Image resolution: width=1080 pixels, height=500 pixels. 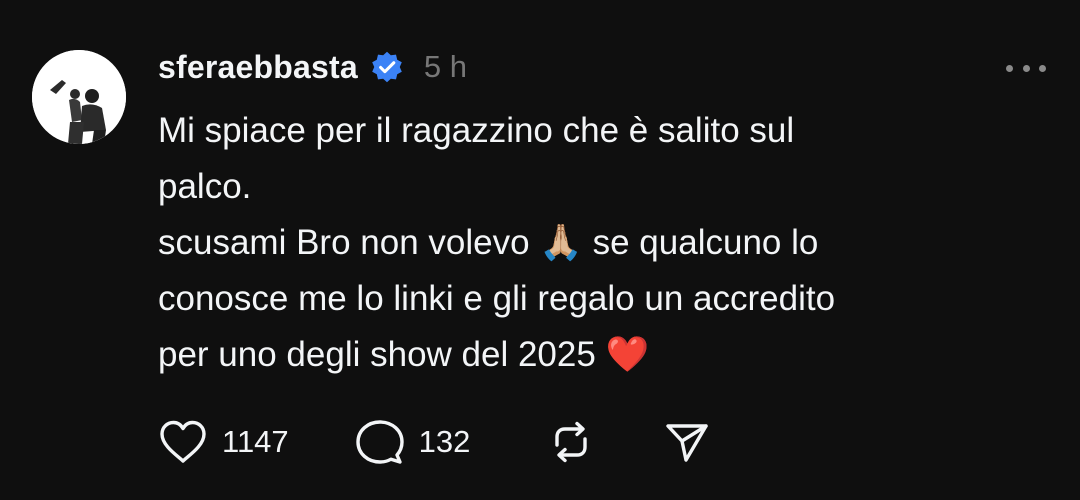 I want to click on reply-count: 132, so click(x=444, y=441).